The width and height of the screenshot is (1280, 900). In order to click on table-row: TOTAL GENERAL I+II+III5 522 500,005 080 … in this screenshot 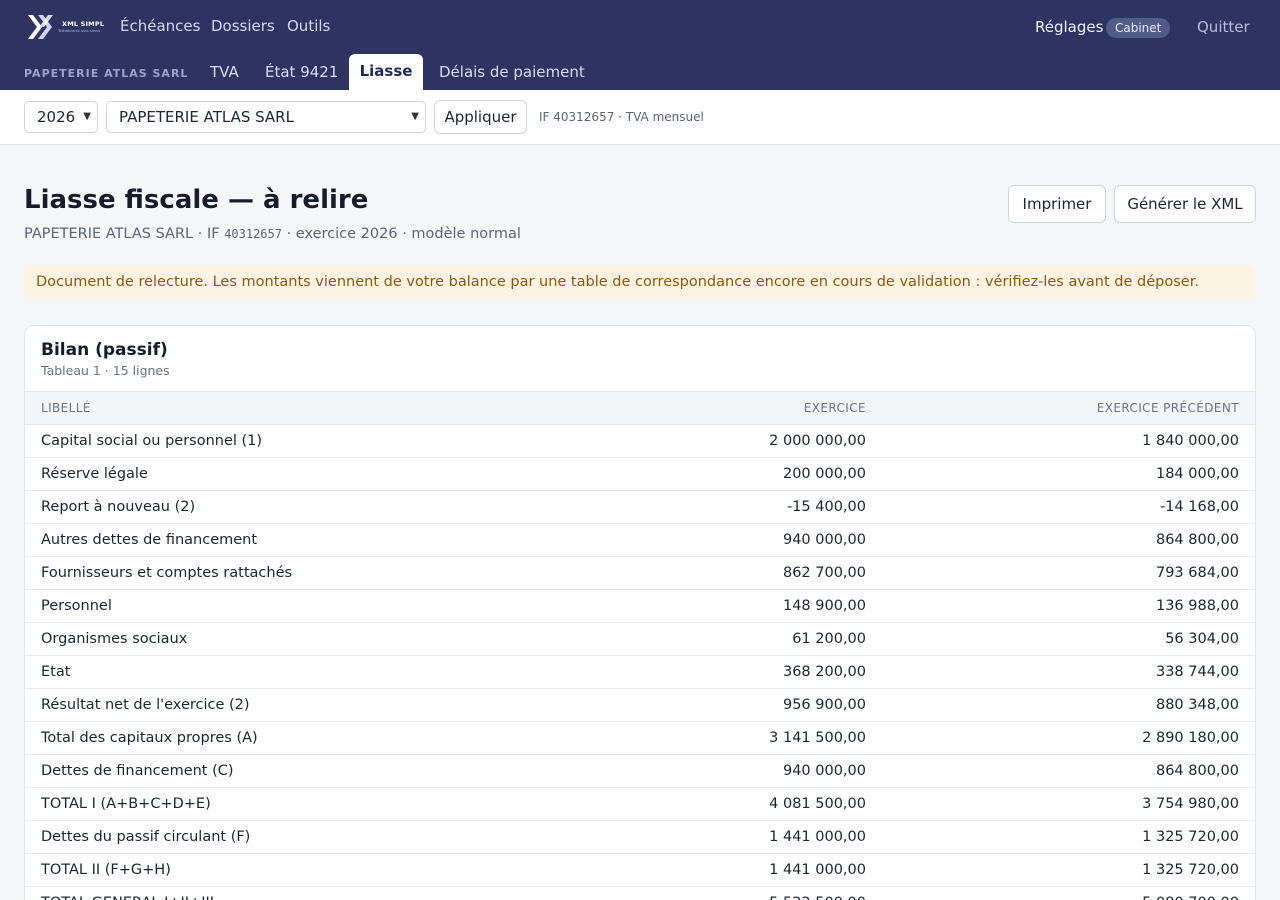, I will do `click(640, 893)`.